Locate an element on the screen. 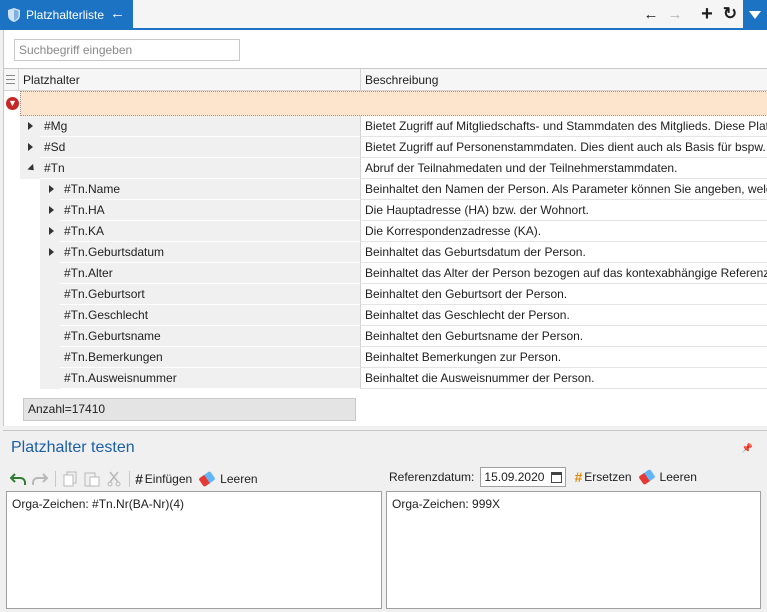 Image resolution: width=767 pixels, height=612 pixels. replace-label: Ersetzen is located at coordinates (608, 477).